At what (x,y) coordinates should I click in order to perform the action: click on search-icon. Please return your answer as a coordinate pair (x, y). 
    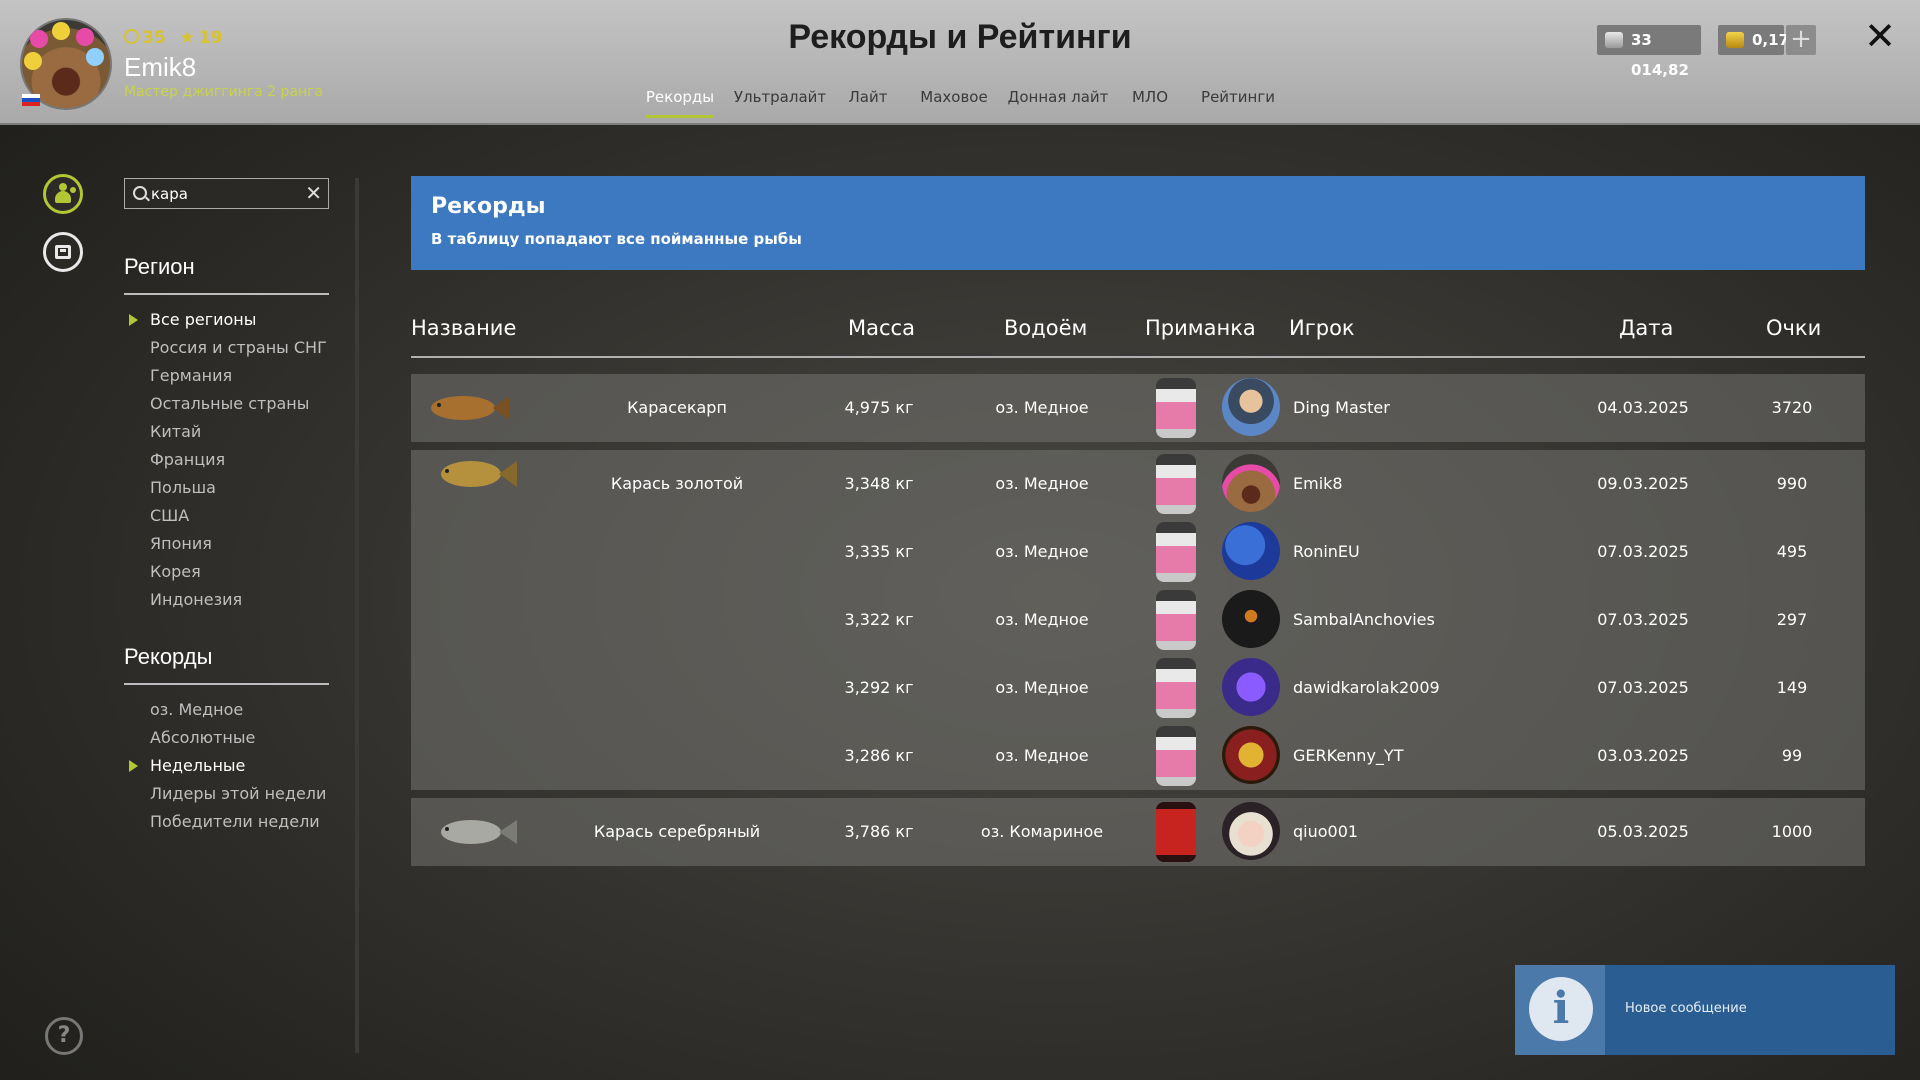
    Looking at the image, I should click on (140, 193).